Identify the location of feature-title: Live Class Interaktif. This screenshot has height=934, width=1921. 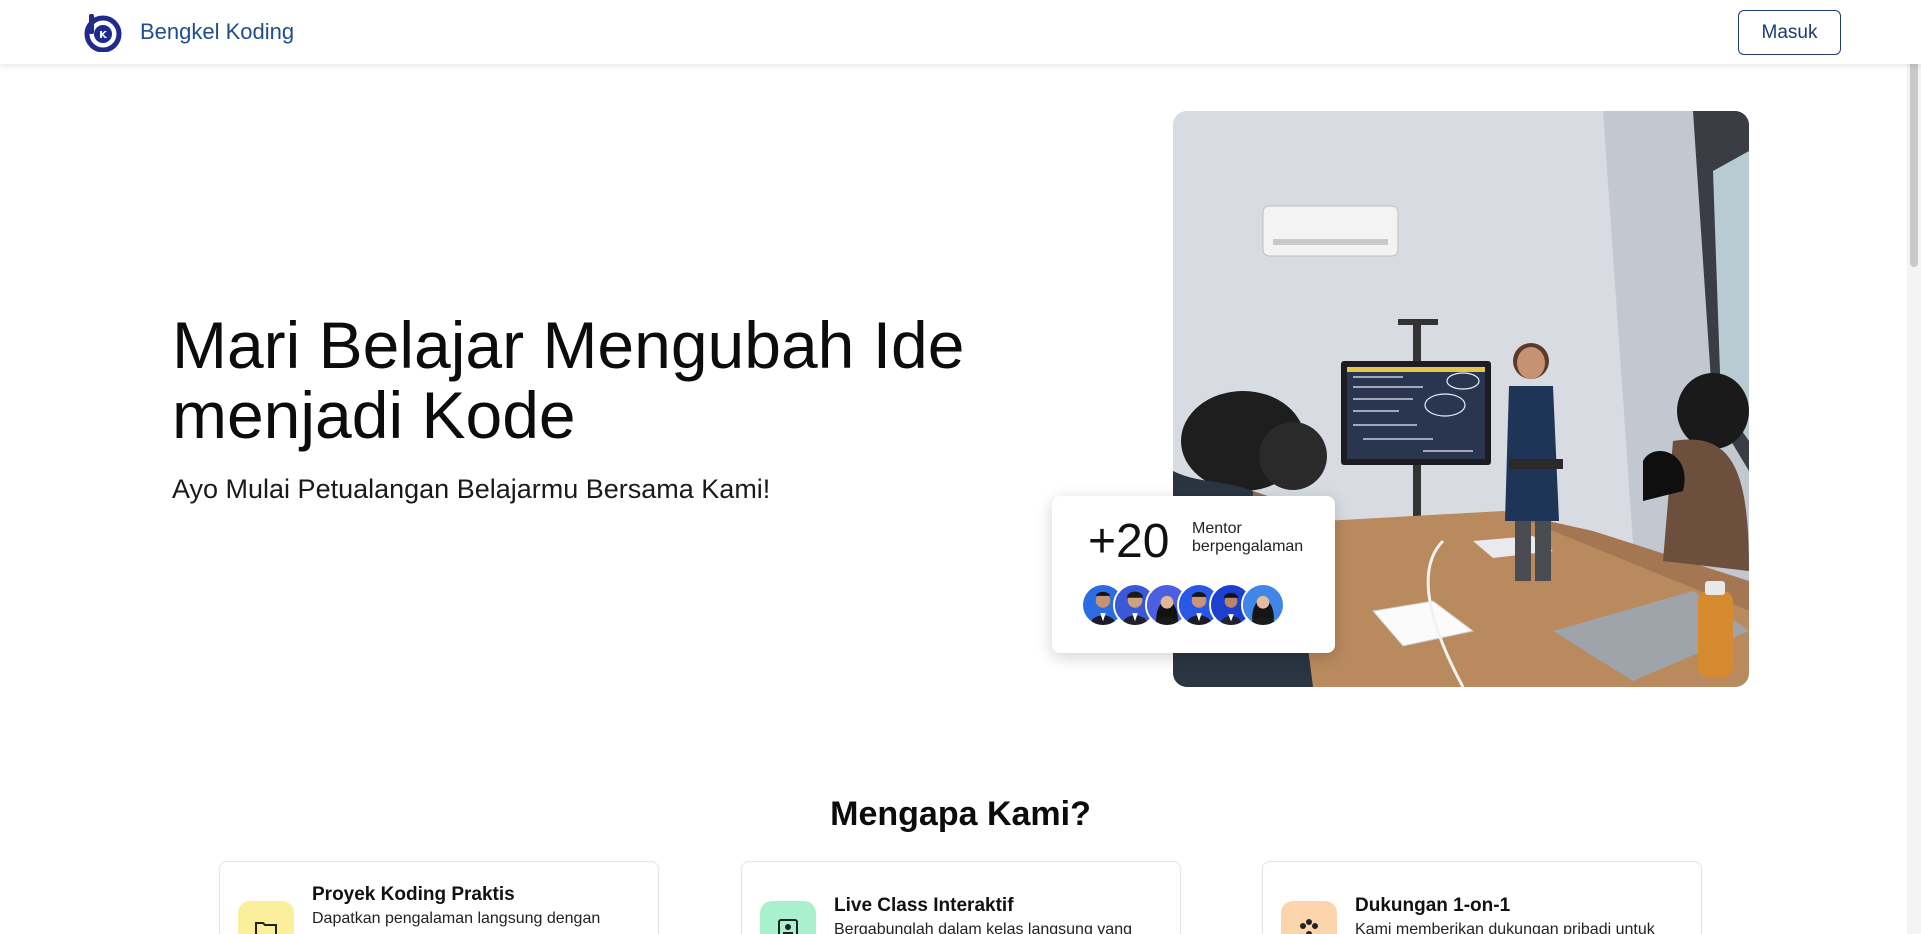
(924, 905).